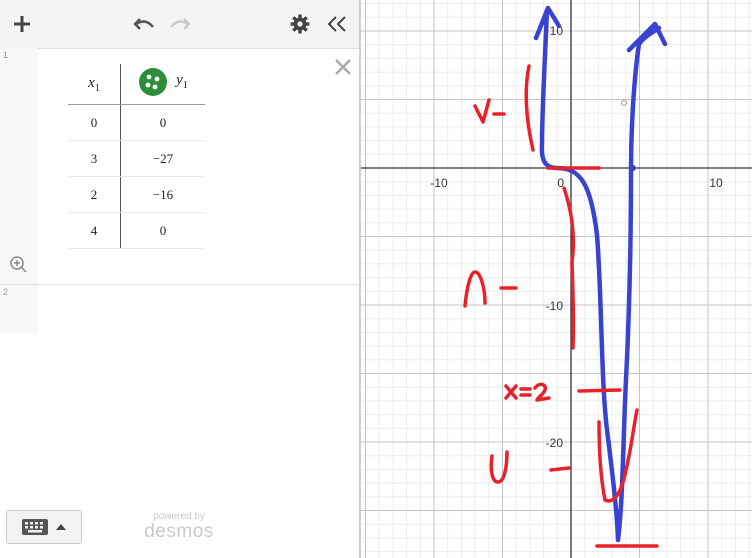 This screenshot has height=558, width=752. Describe the element at coordinates (555, 443) in the screenshot. I see `y-tick-label: -20` at that location.